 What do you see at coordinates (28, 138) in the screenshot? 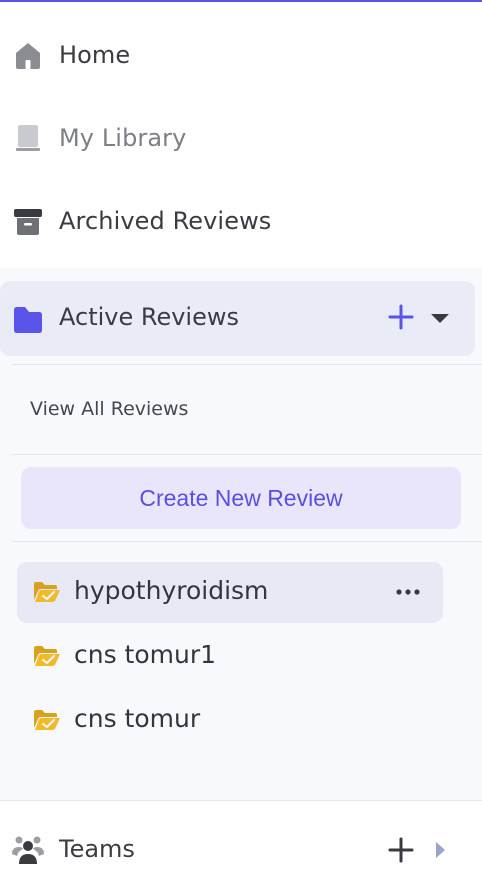
I see `library-icon` at bounding box center [28, 138].